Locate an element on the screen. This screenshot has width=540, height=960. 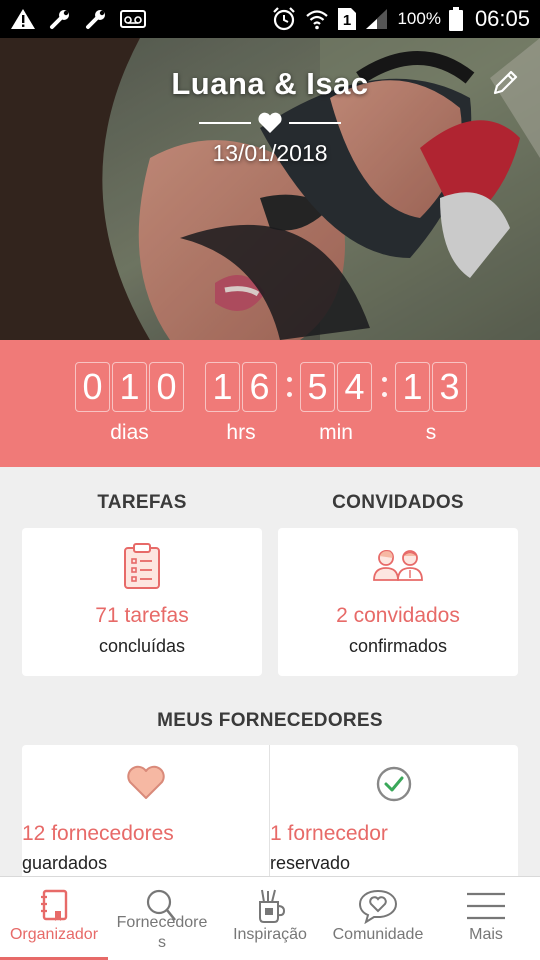
nav-label: Comunidade is located at coordinates (378, 934).